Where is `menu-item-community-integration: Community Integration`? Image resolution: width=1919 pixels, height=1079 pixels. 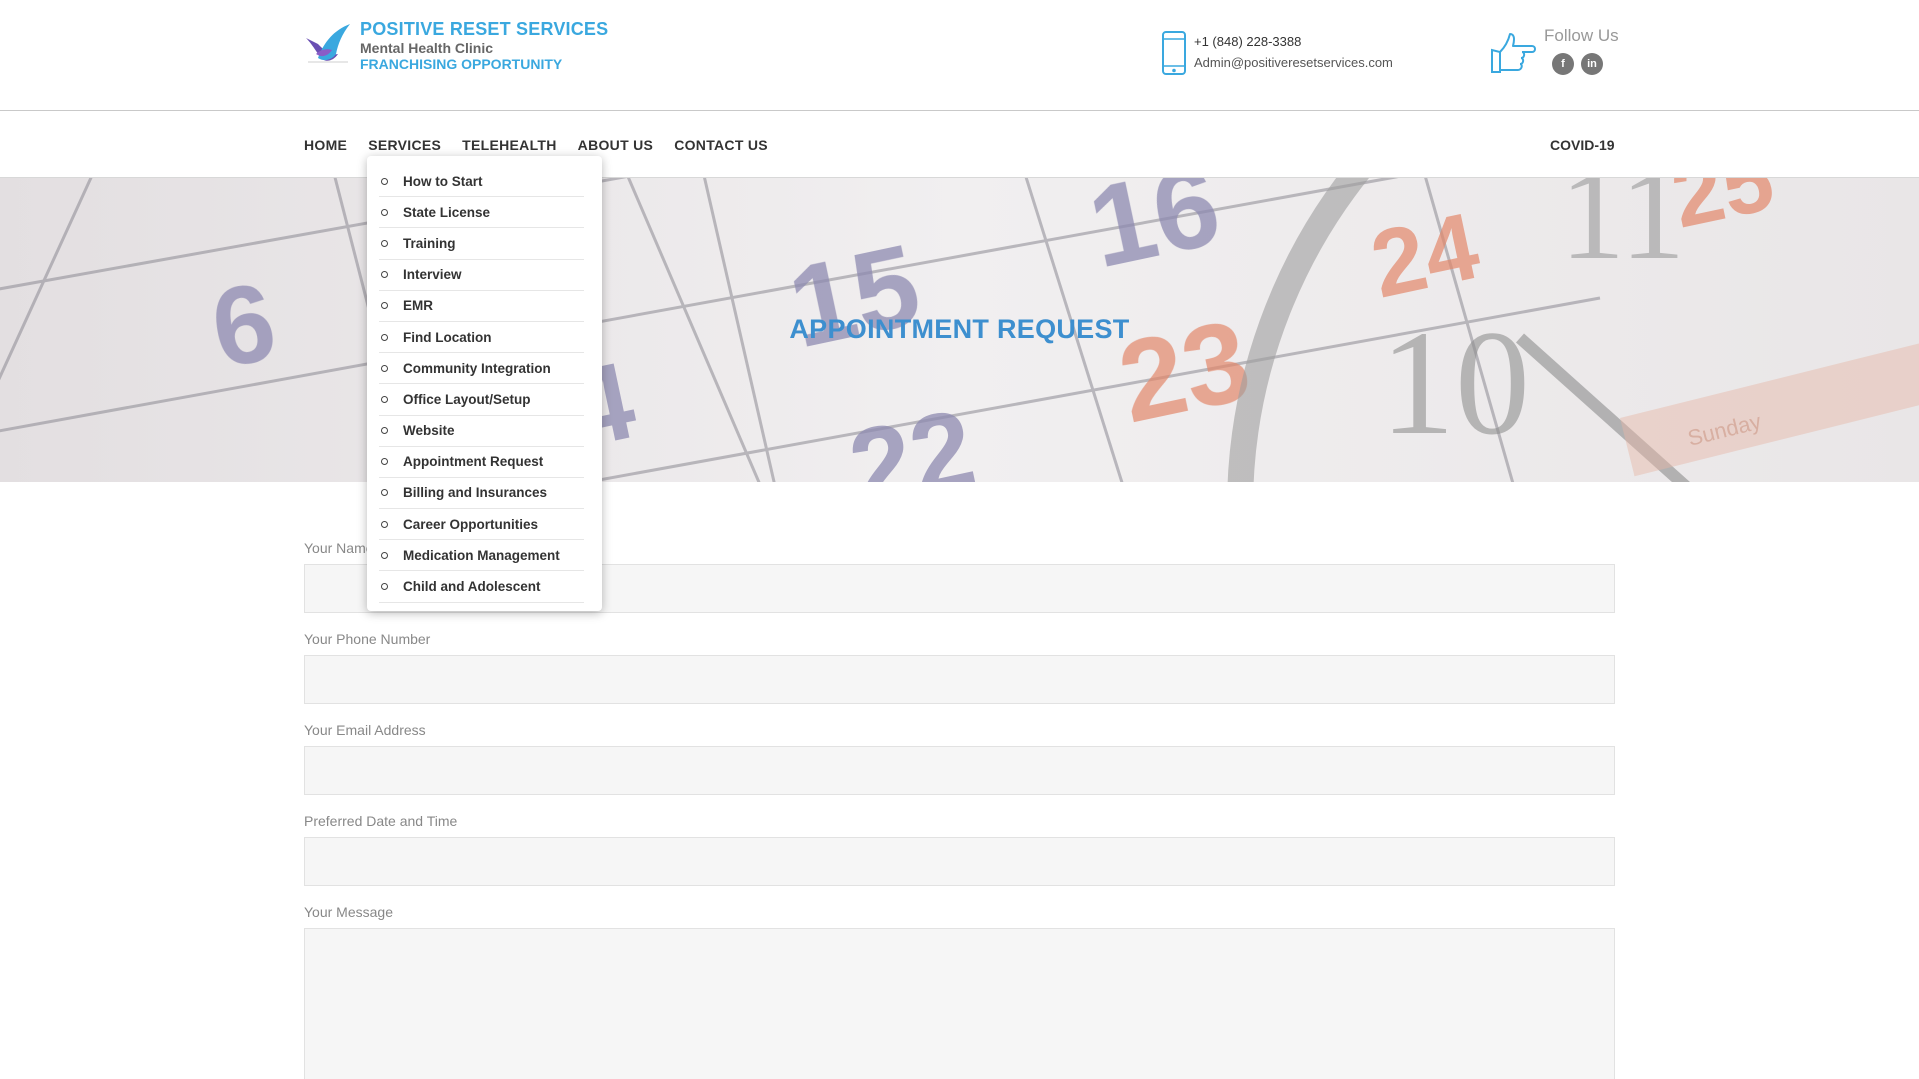 menu-item-community-integration: Community Integration is located at coordinates (481, 369).